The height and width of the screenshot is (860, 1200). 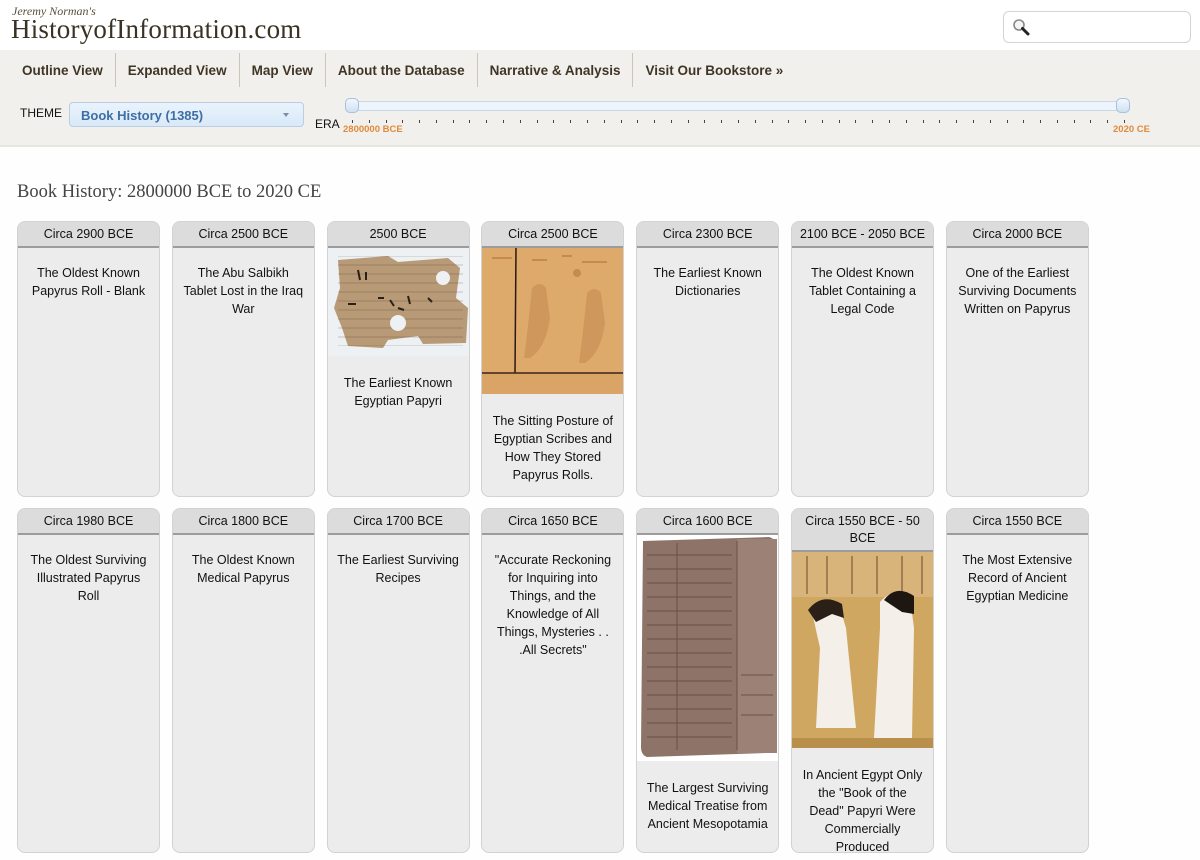 I want to click on nav-map-view: Map View, so click(x=283, y=70).